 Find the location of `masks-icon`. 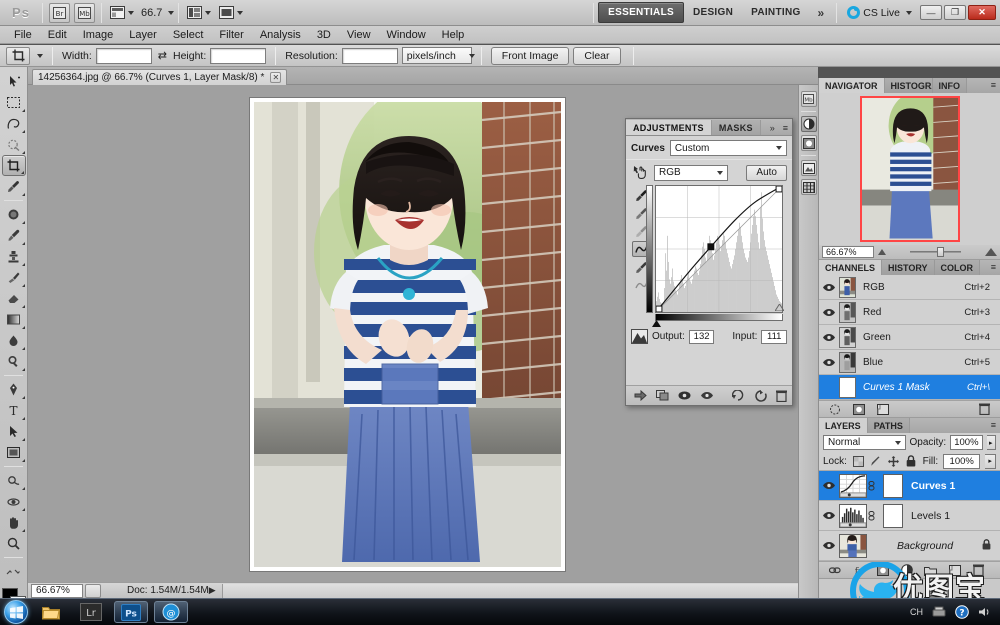

masks-icon is located at coordinates (808, 143).